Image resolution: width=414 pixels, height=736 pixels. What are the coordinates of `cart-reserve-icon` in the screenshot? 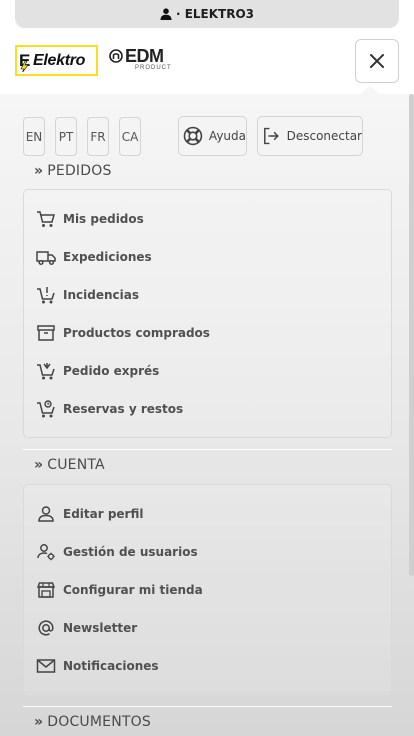 It's located at (46, 409).